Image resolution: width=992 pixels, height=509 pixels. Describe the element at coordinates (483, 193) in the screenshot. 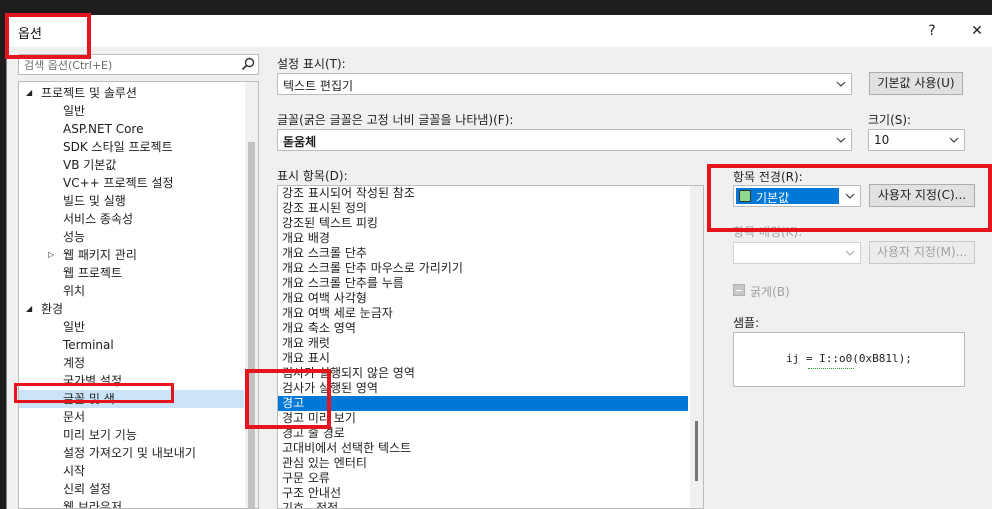

I see `display-list-item: 강조 표시되어 작성된 참조` at that location.